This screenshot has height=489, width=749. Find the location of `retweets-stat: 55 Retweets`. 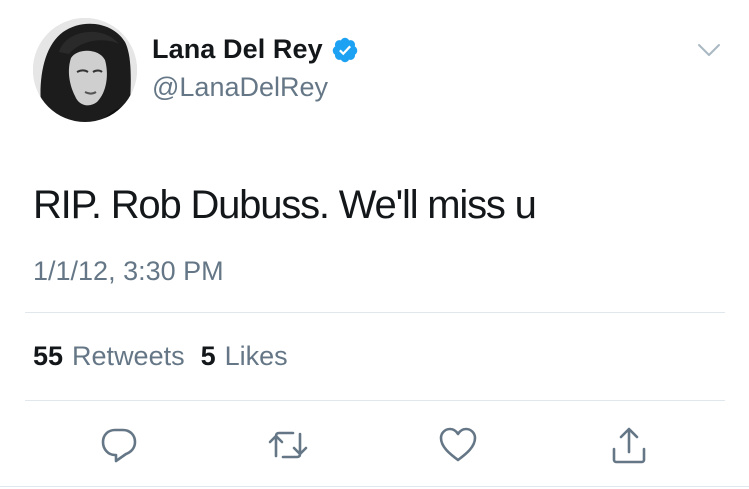

retweets-stat: 55 Retweets is located at coordinates (109, 356).